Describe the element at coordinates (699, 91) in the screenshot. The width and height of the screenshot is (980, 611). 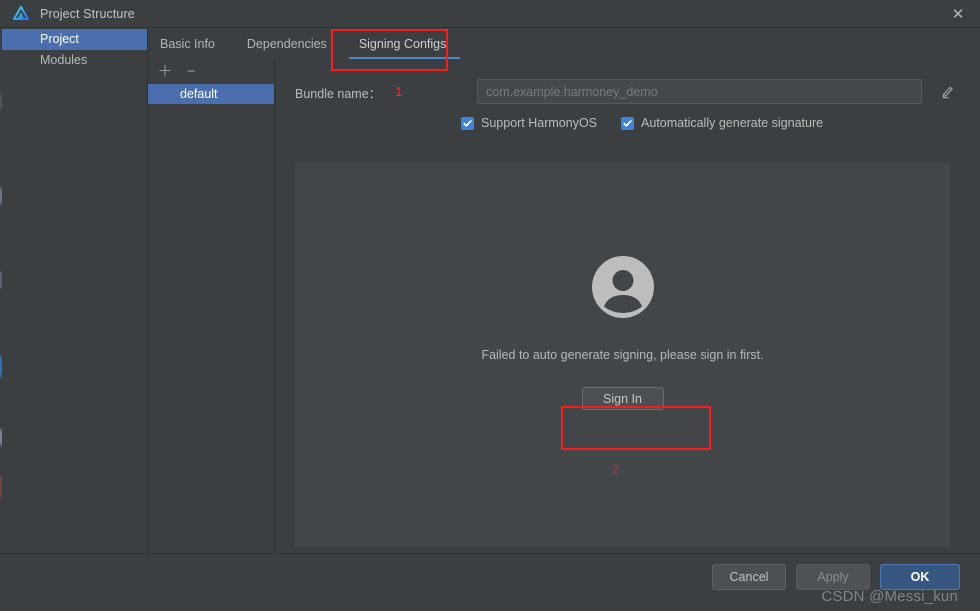
I see `bundle-name-input: com.example.harmoney_demo` at that location.